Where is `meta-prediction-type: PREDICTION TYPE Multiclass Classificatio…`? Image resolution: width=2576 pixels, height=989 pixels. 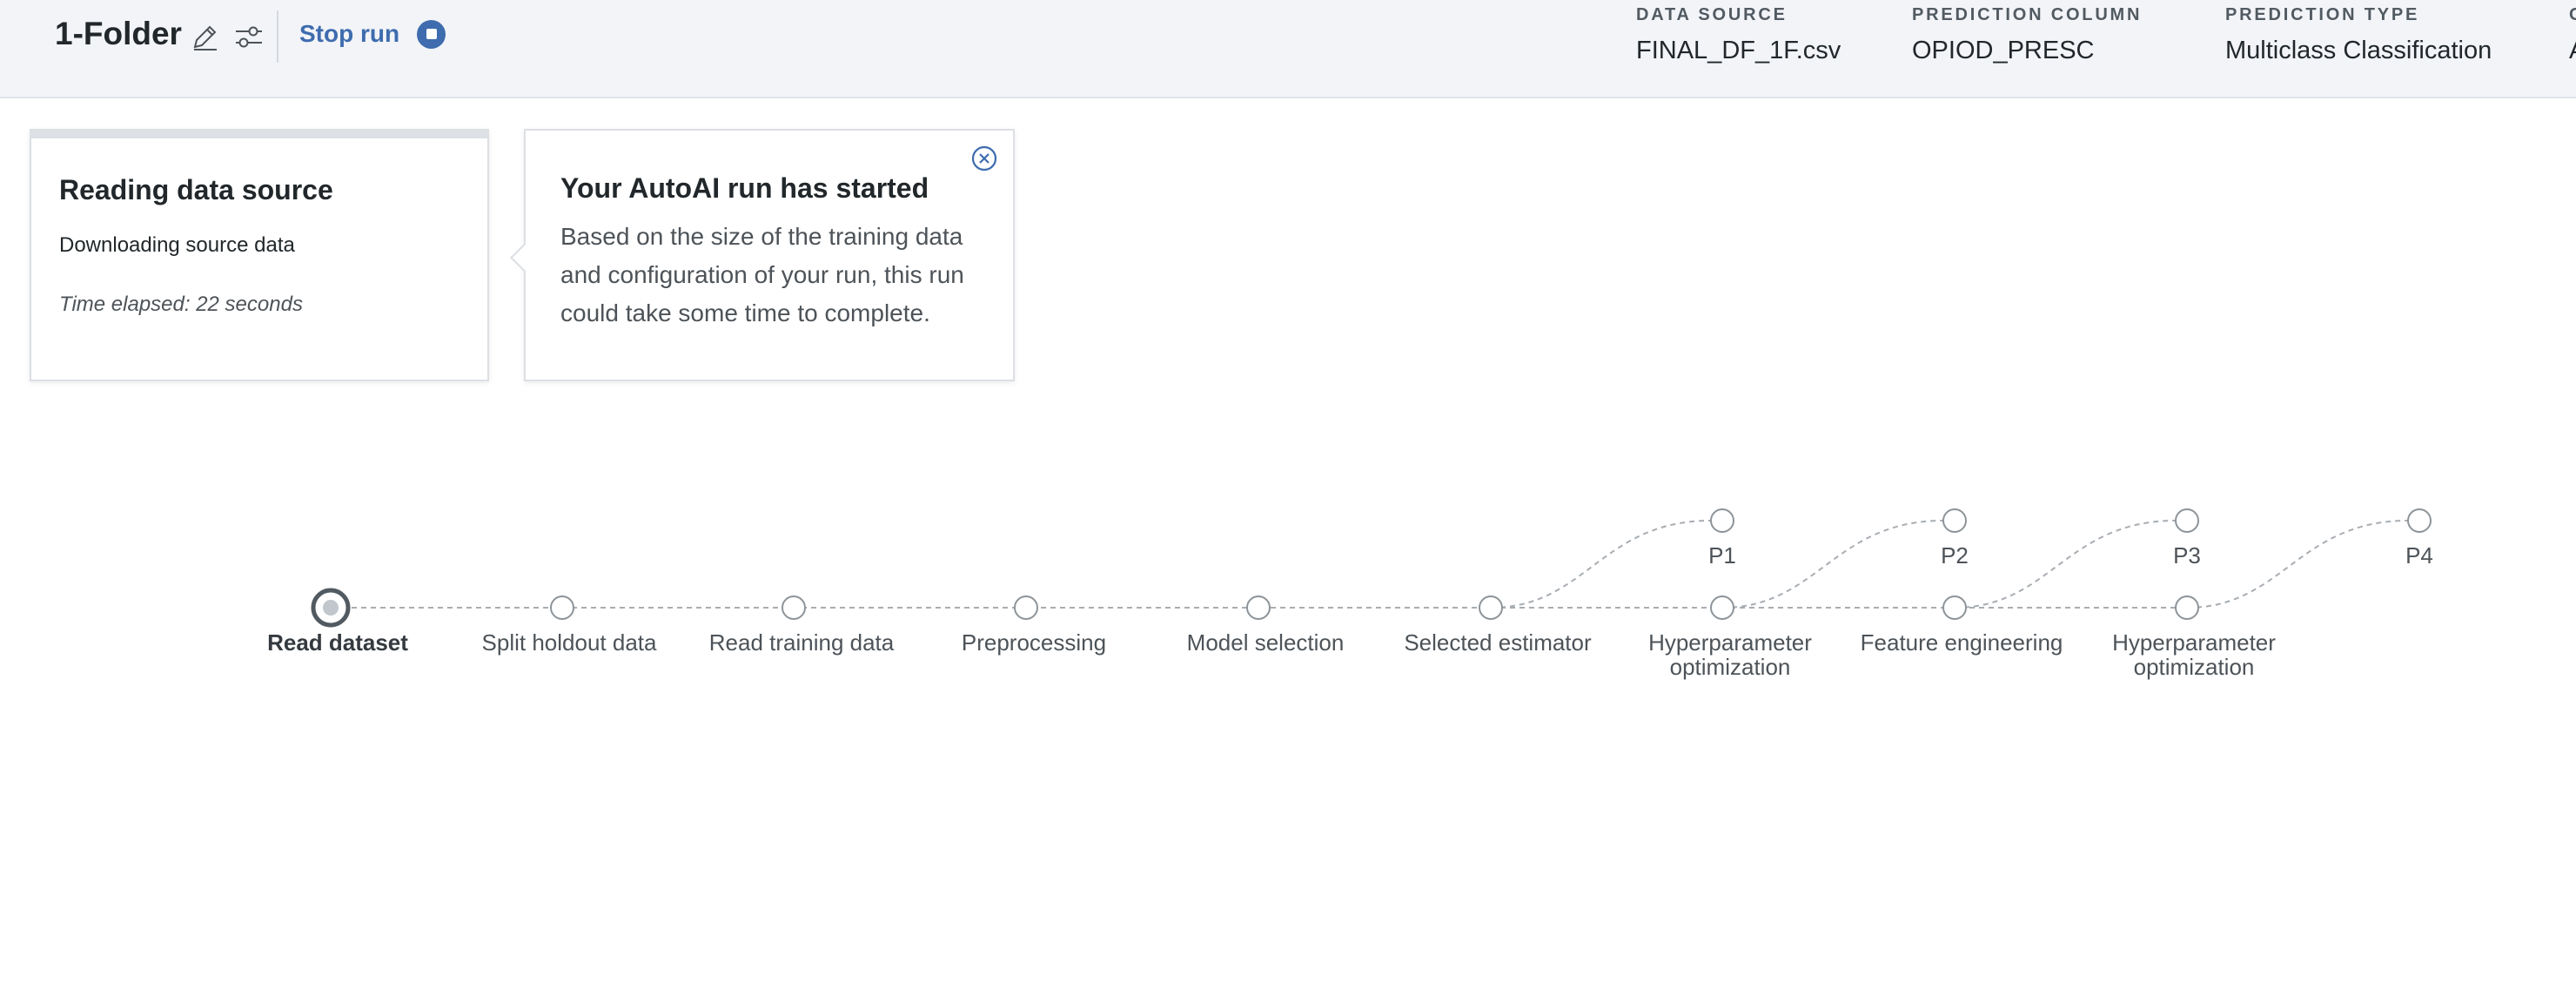 meta-prediction-type: PREDICTION TYPE Multiclass Classificatio… is located at coordinates (2358, 34).